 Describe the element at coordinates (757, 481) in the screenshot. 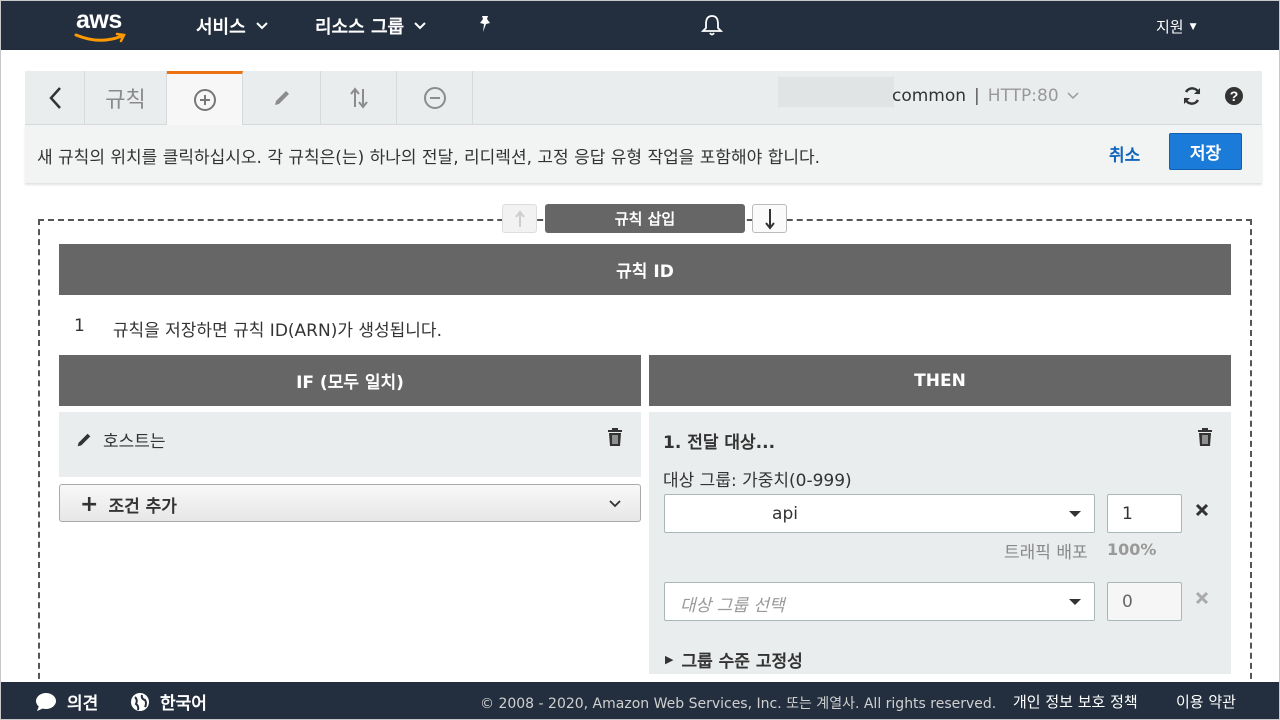

I see `target-group-weight-label: 대상 그룹: 가중치(0-999)` at that location.